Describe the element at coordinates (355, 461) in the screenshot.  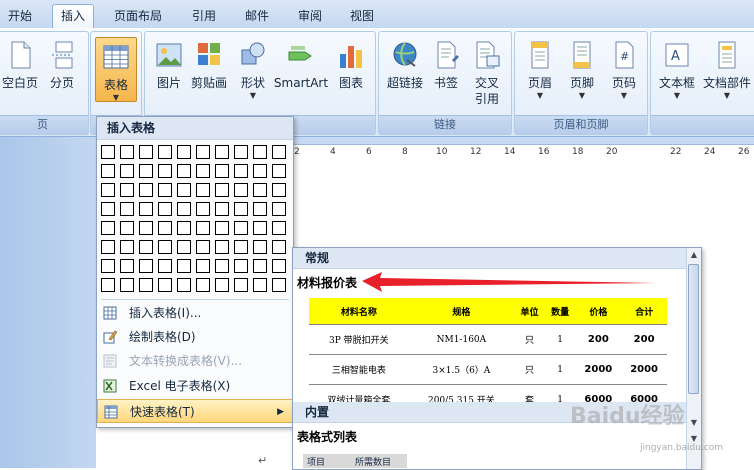
I see `tabular-list-preview: 项目 所需数目` at that location.